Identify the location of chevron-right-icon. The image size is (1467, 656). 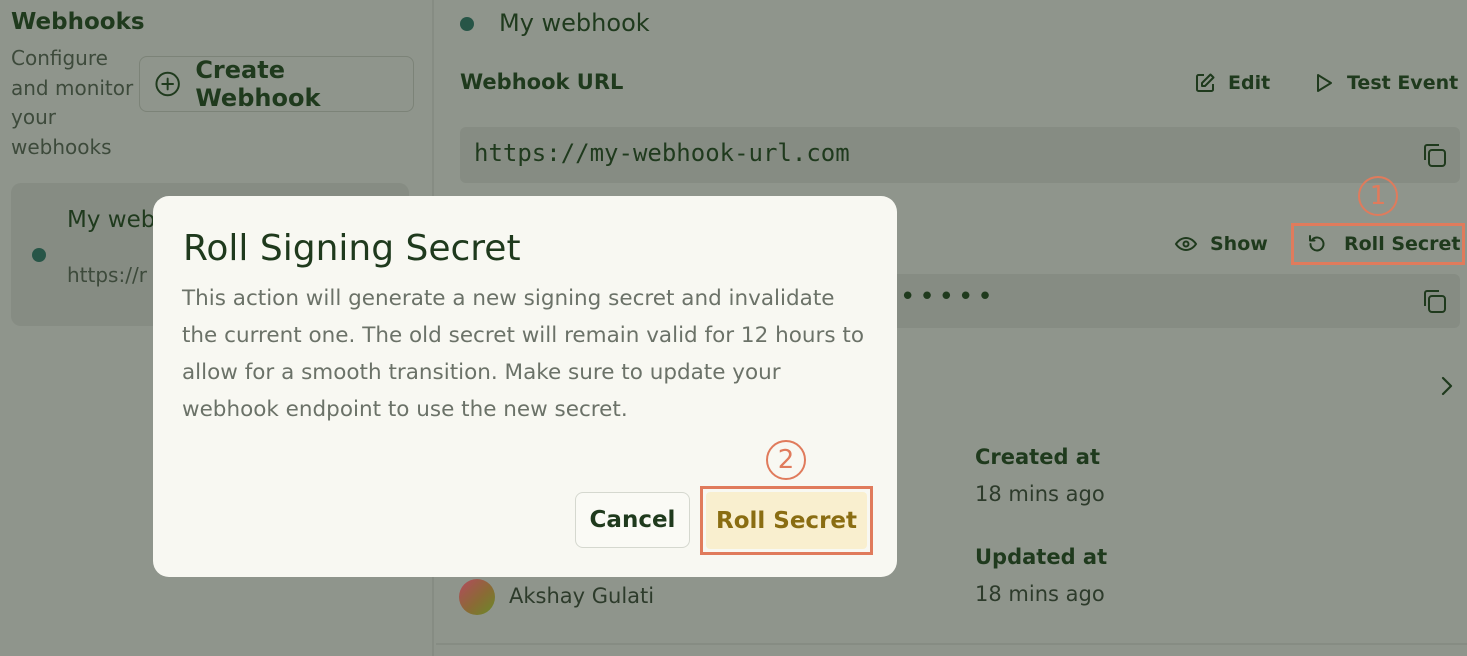
(1447, 386).